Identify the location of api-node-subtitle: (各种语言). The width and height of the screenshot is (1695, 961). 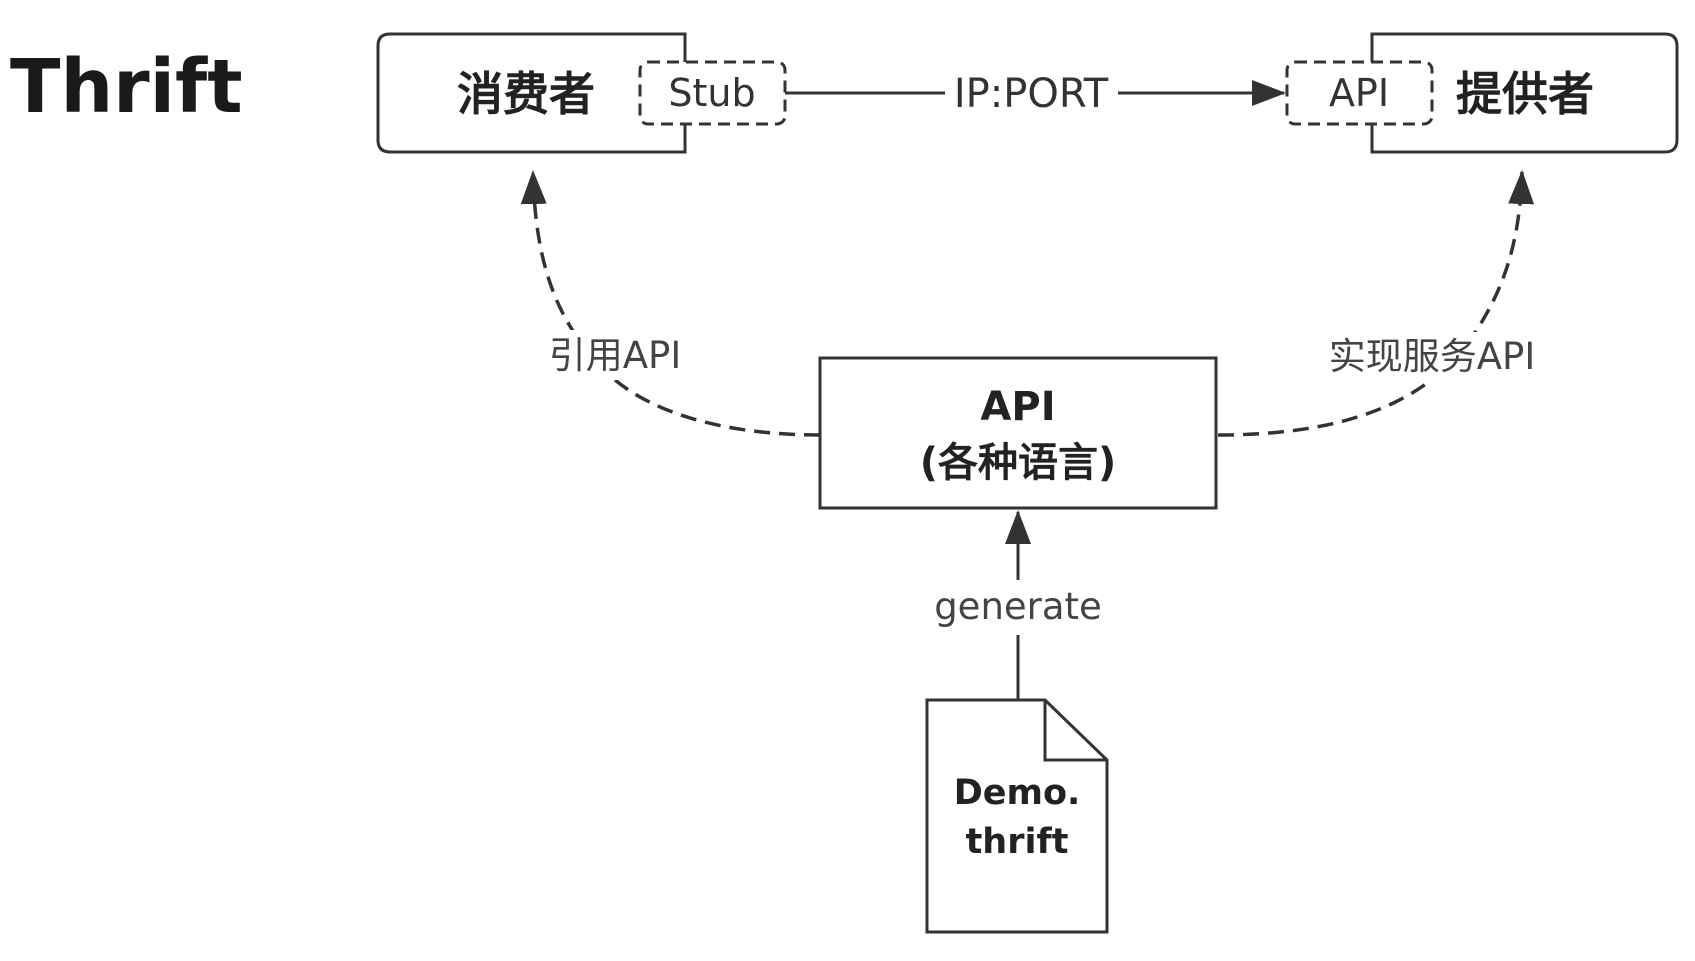
(1018, 463).